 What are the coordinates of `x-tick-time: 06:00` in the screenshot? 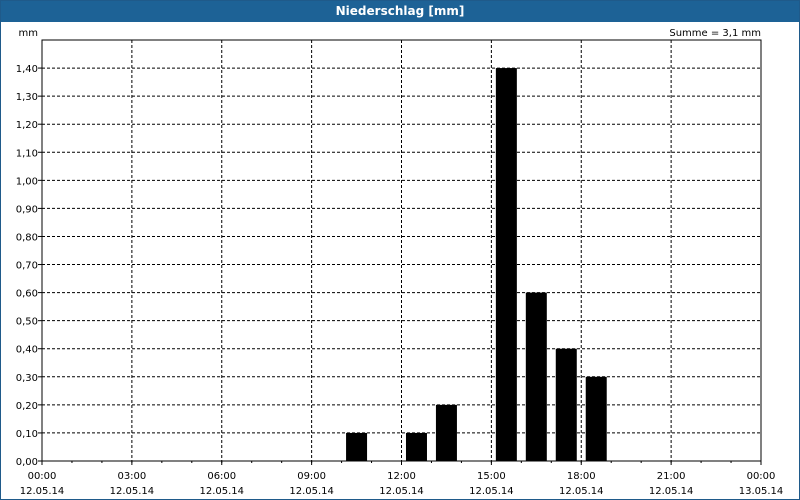 It's located at (221, 476).